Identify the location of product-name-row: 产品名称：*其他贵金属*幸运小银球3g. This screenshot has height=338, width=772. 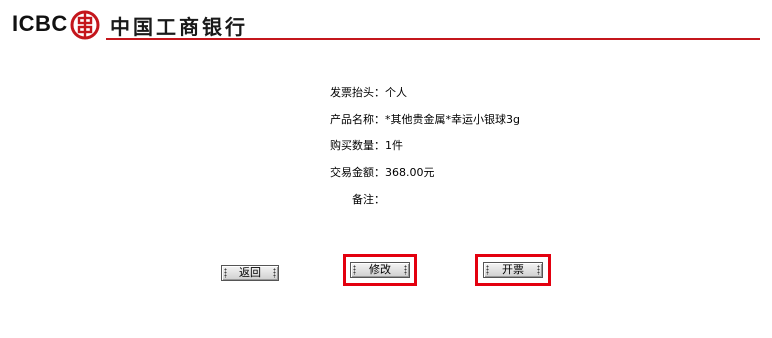
(425, 119).